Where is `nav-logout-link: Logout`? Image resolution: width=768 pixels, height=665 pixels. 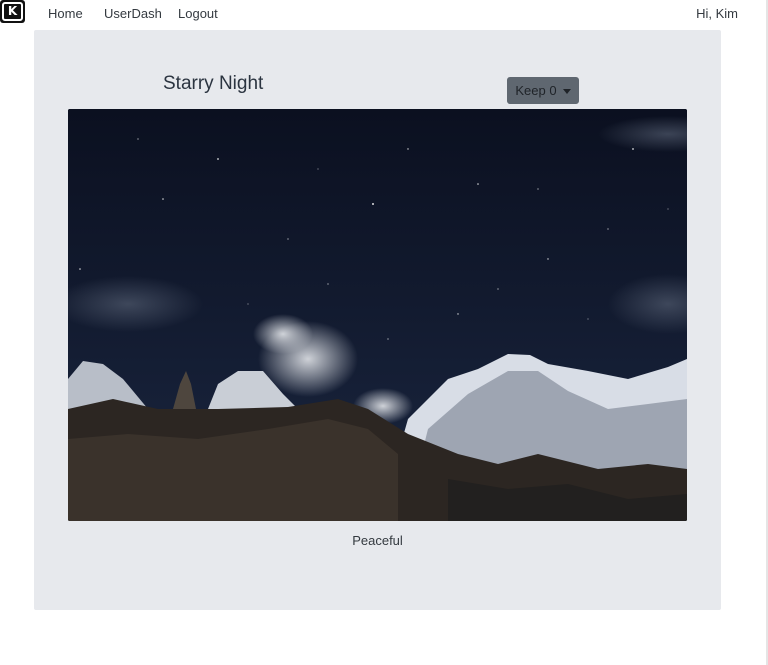
nav-logout-link: Logout is located at coordinates (198, 13).